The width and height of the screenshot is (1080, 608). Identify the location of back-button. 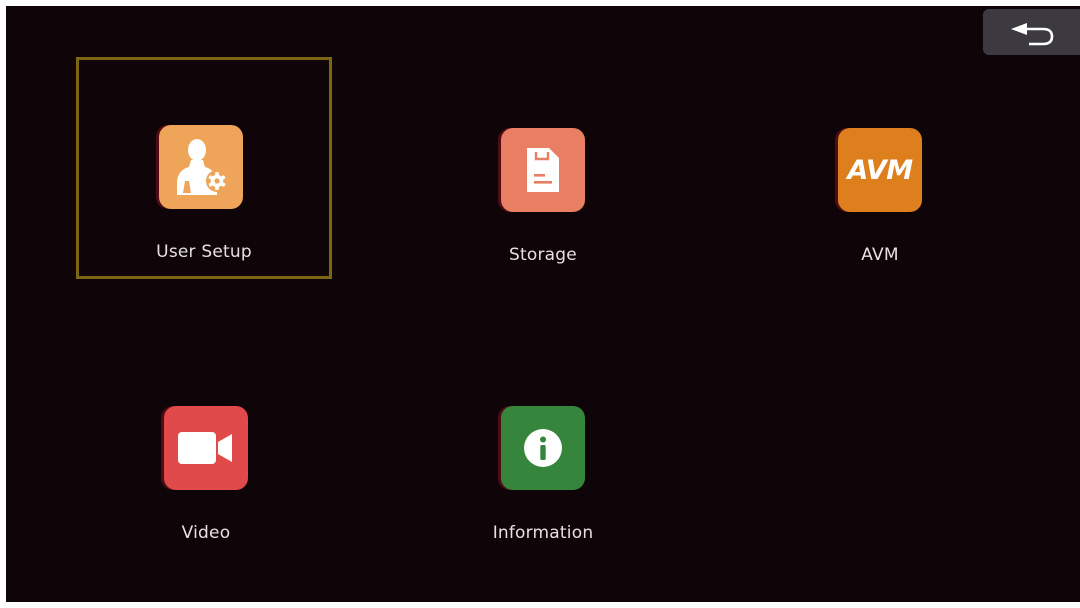
(1031, 32).